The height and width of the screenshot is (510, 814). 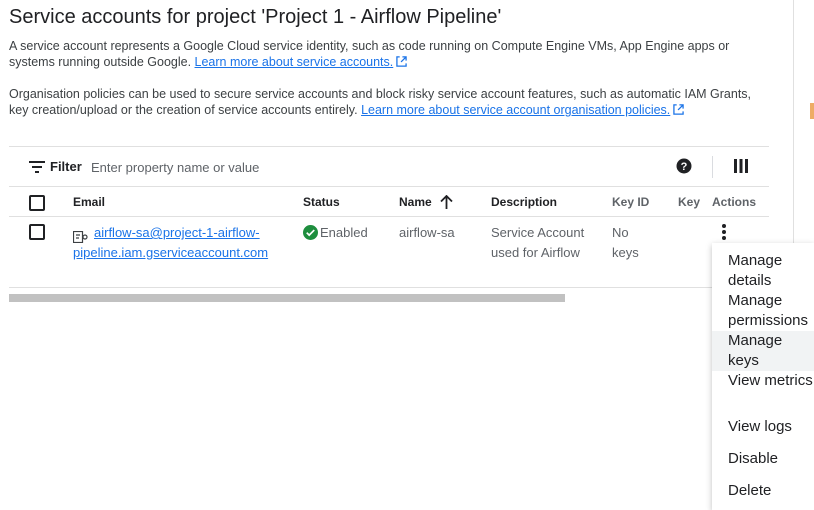 I want to click on column-header-email: Email, so click(x=89, y=202).